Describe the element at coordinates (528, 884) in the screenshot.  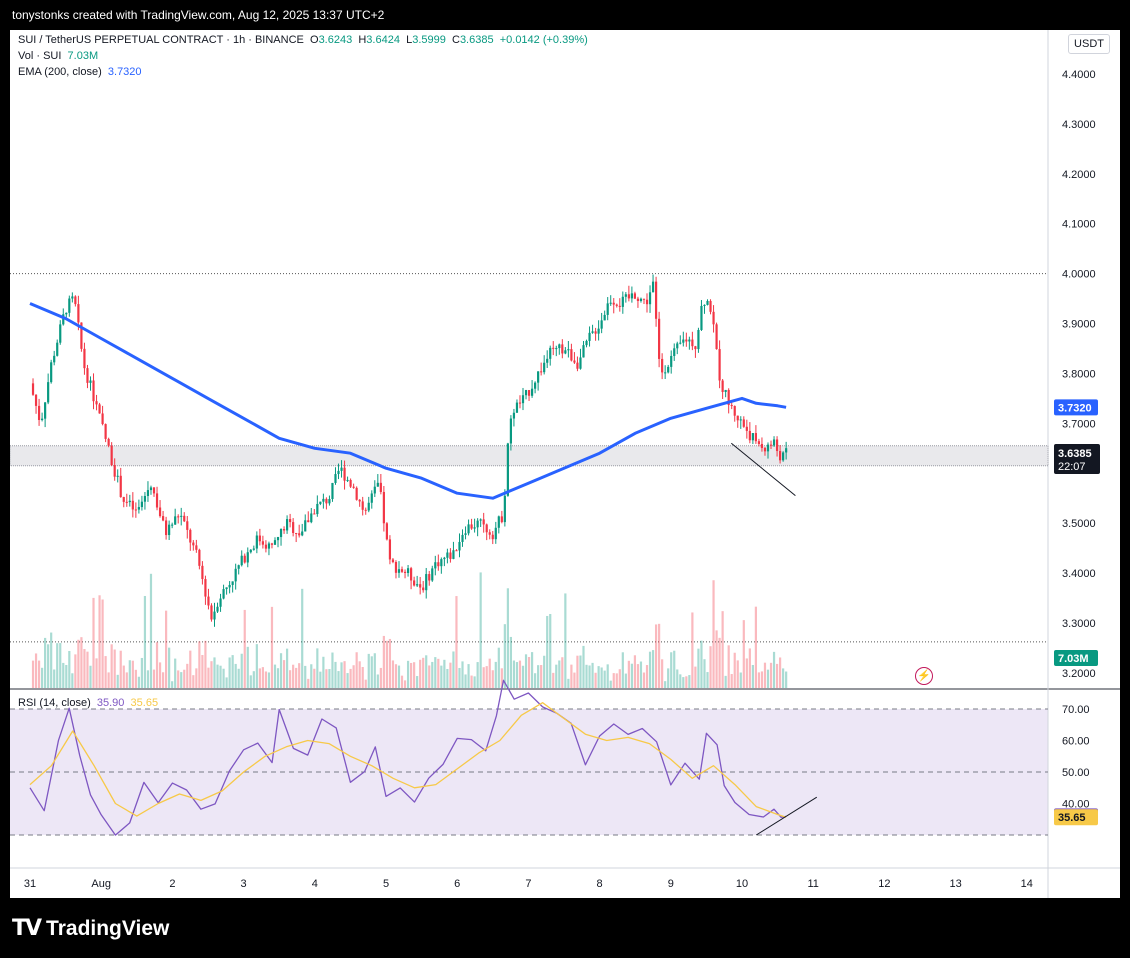
I see `time-tick-label: 7` at that location.